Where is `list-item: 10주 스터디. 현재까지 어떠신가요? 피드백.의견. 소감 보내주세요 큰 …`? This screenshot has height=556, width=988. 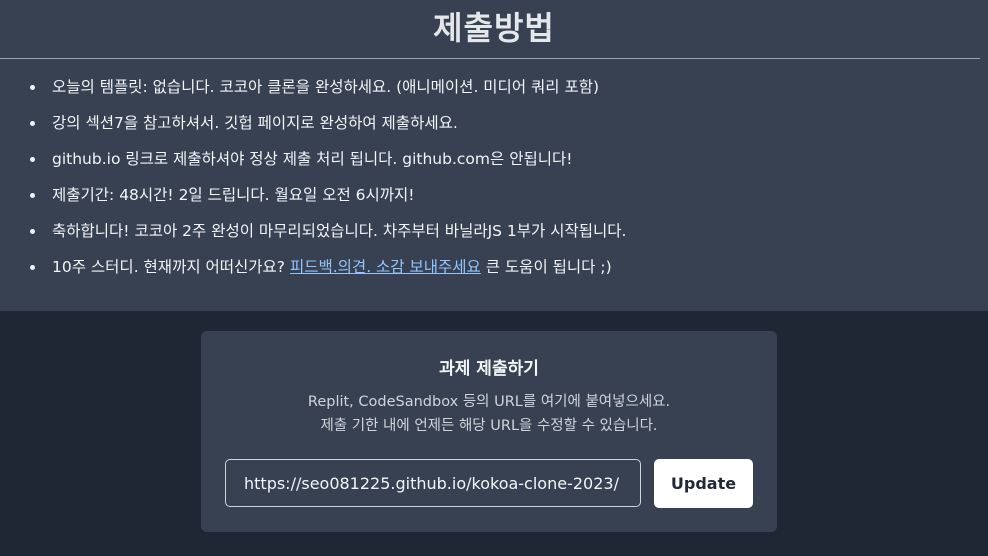 list-item: 10주 스터디. 현재까지 어떠신가요? 피드백.의견. 소감 보내주세요 큰 … is located at coordinates (328, 274).